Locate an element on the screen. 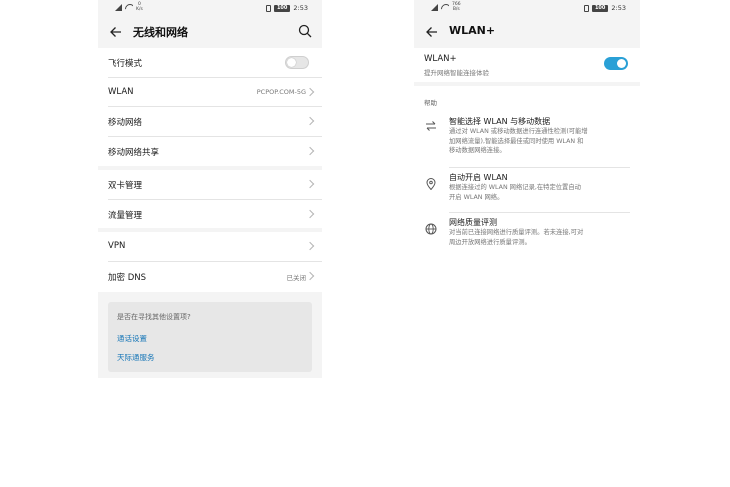 The image size is (730, 487). row-label: VPN is located at coordinates (117, 246).